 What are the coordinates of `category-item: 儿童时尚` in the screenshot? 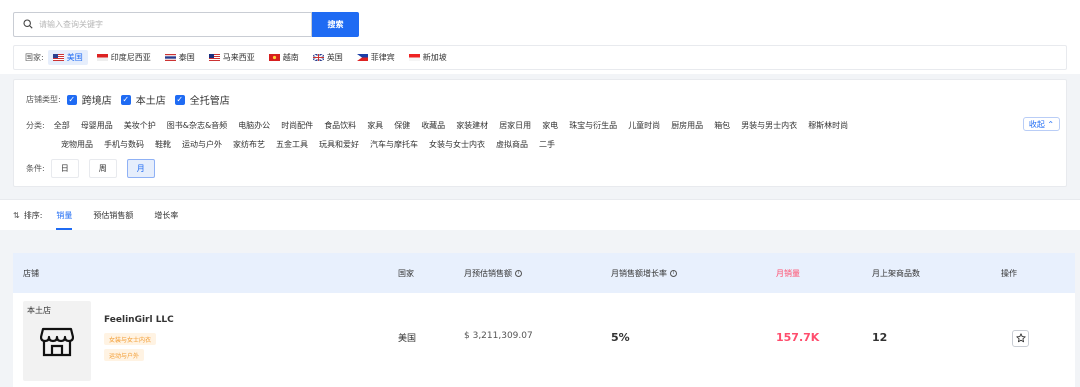 It's located at (644, 125).